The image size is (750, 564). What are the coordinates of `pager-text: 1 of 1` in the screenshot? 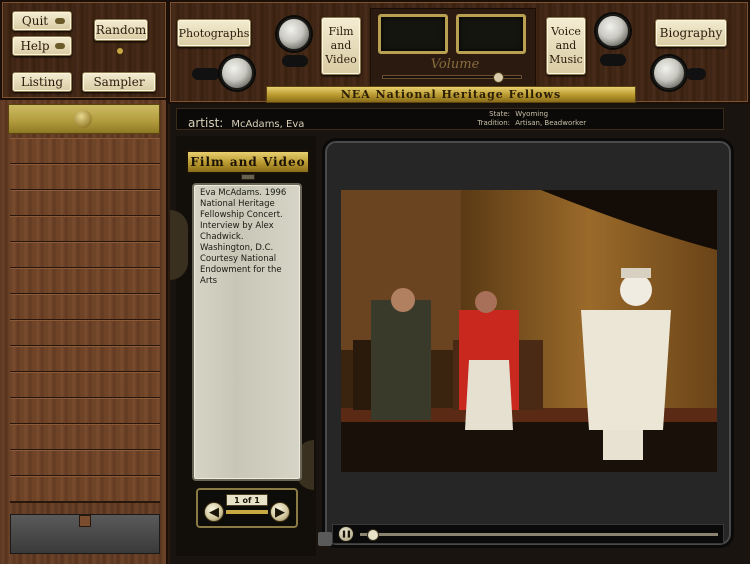 It's located at (247, 500).